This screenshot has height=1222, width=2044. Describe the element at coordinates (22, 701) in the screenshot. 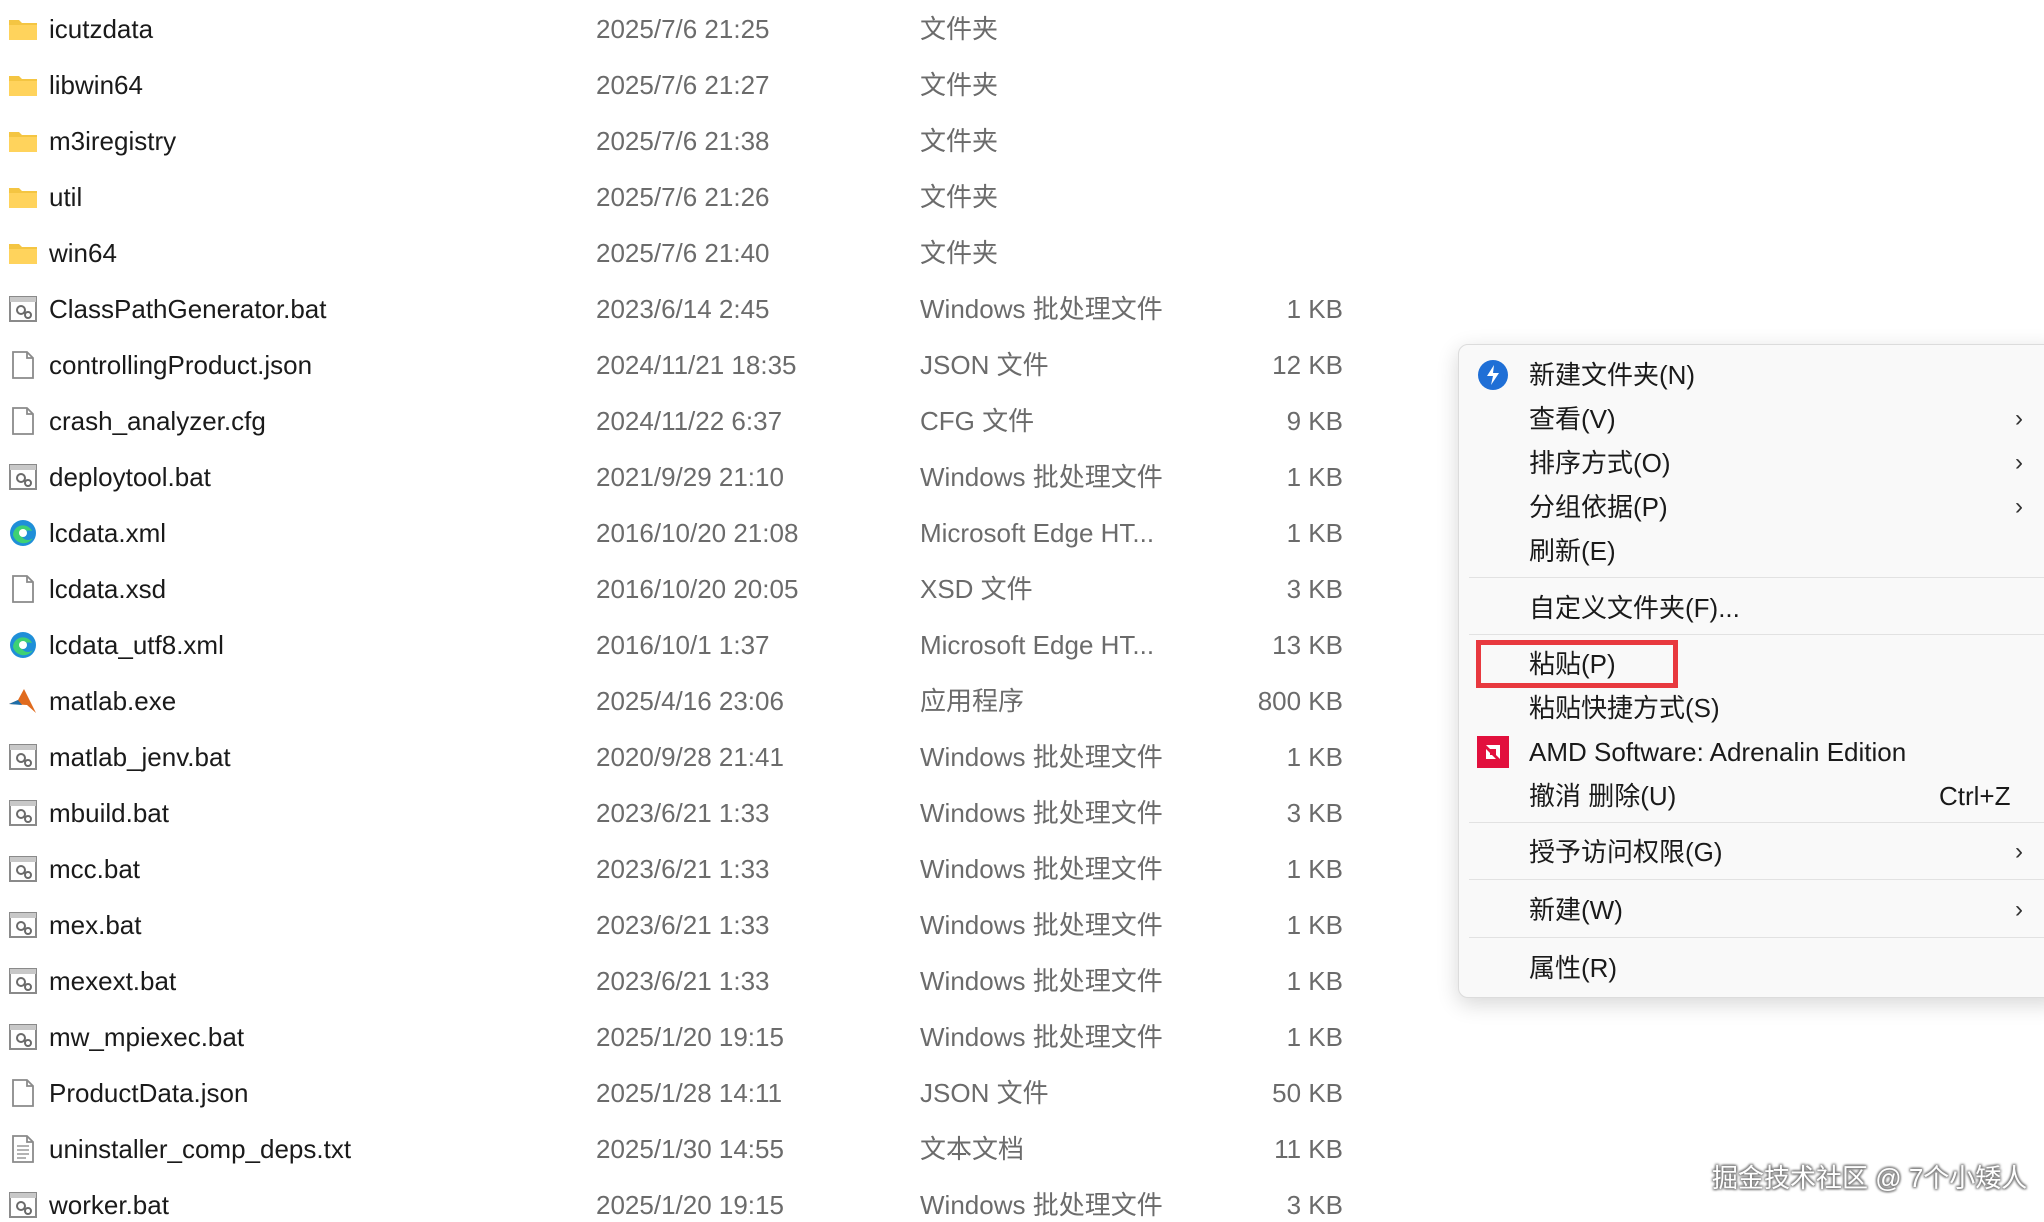

I see `matlab-icon` at that location.